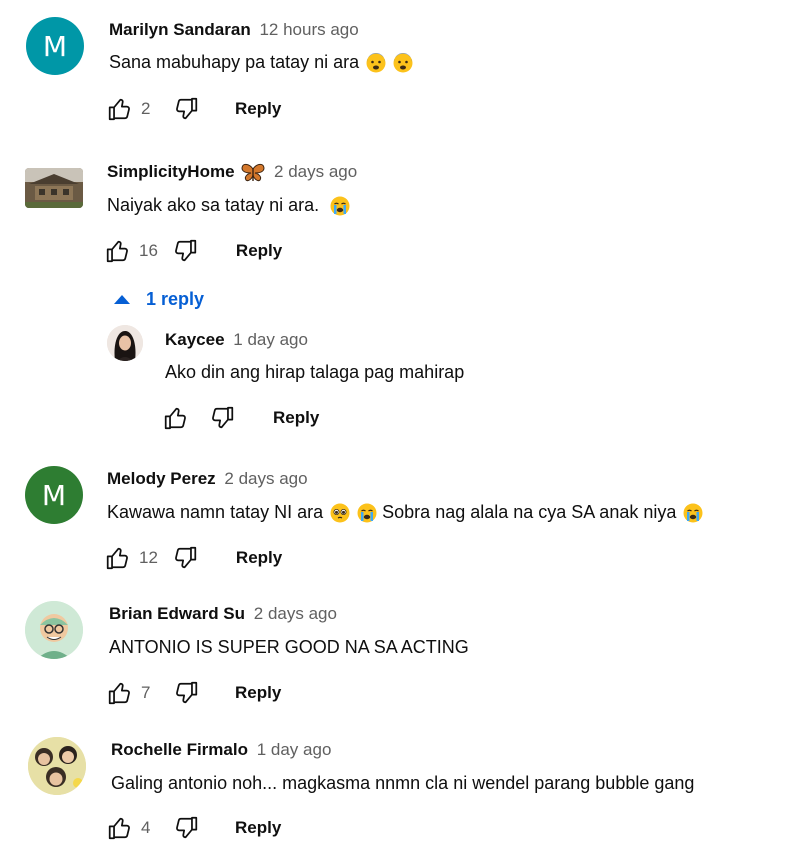 The image size is (800, 859). What do you see at coordinates (146, 827) in the screenshot?
I see `like-count: 4` at bounding box center [146, 827].